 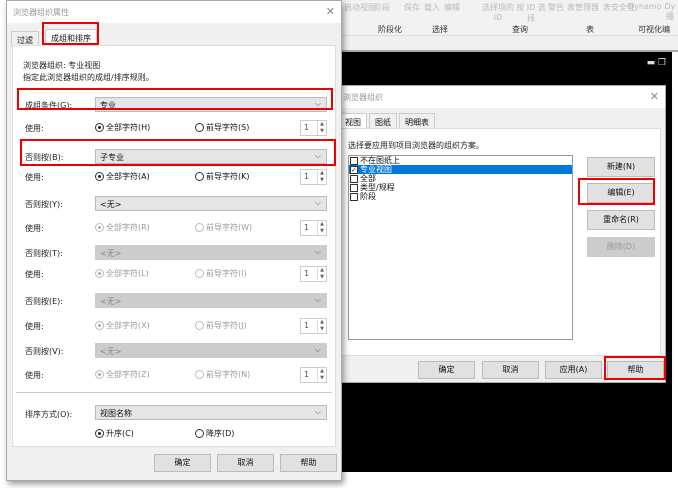 I want to click on leading-characters-radio: 前导字符(N), so click(x=222, y=374).